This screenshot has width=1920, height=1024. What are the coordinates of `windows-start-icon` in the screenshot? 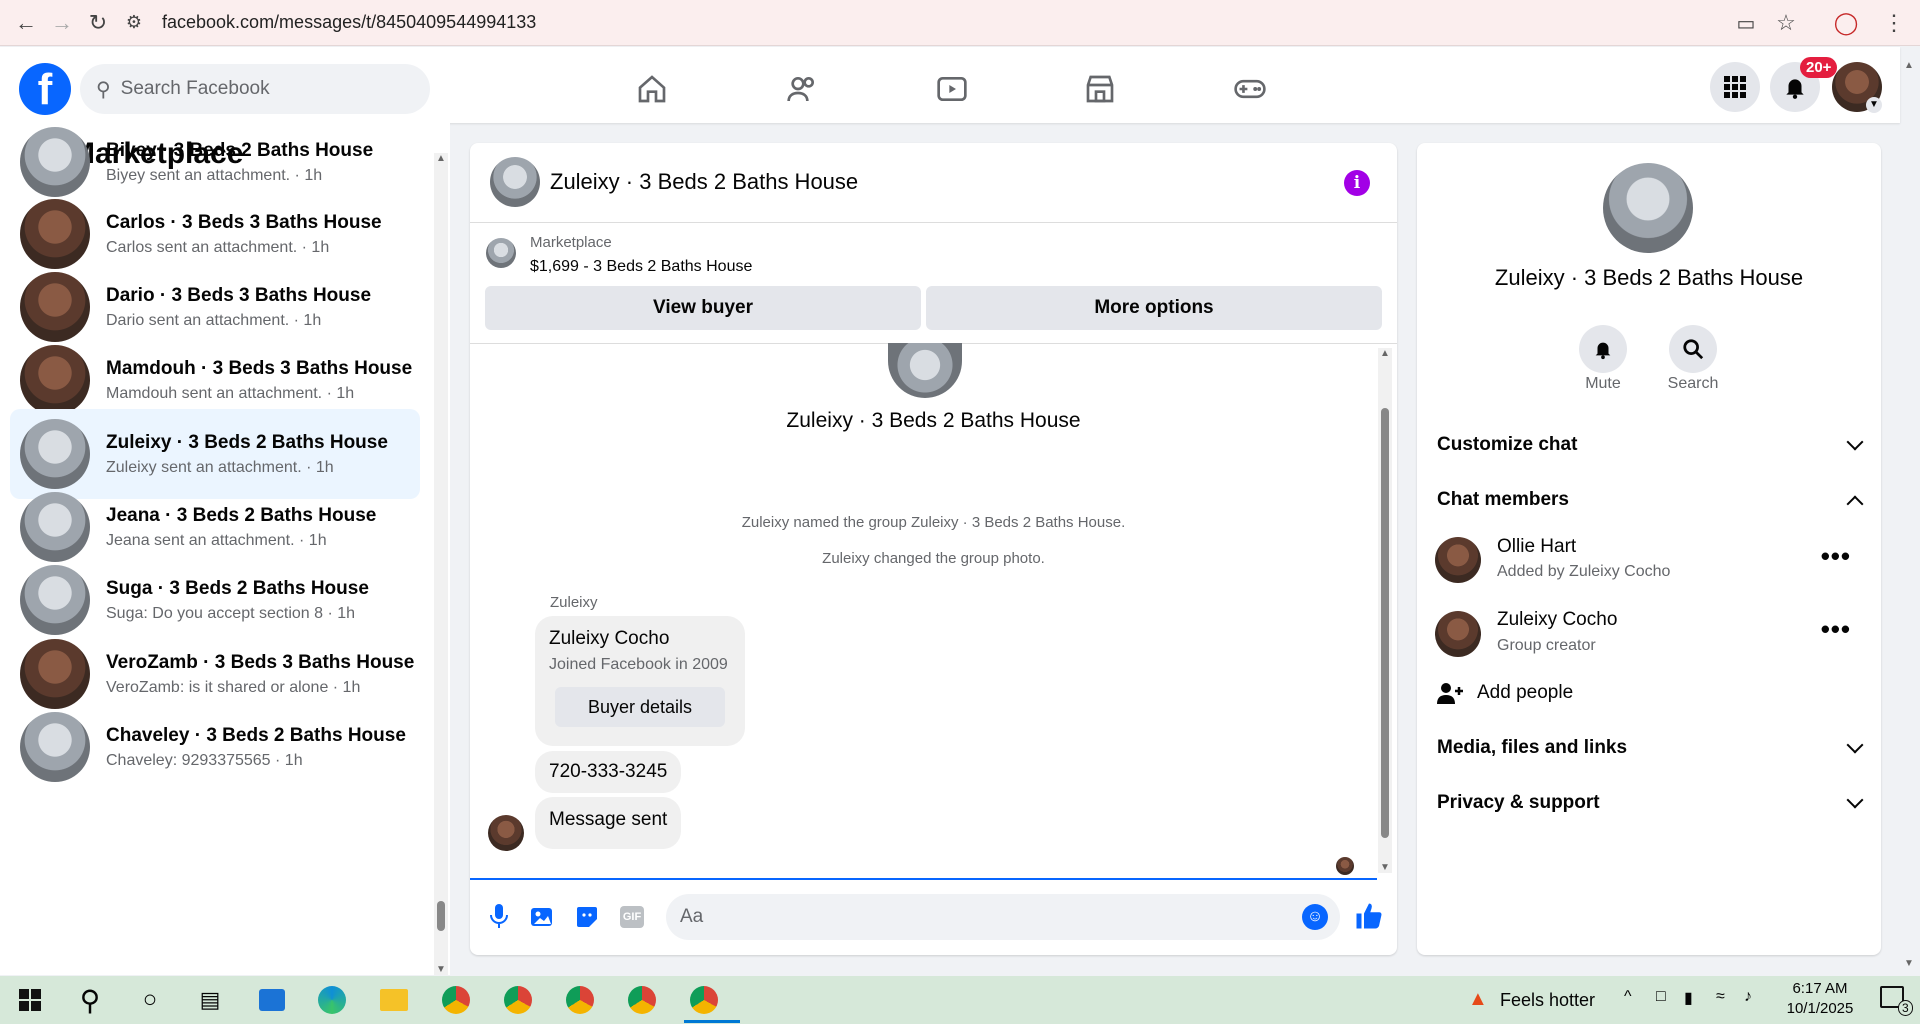 It's located at (30, 1000).